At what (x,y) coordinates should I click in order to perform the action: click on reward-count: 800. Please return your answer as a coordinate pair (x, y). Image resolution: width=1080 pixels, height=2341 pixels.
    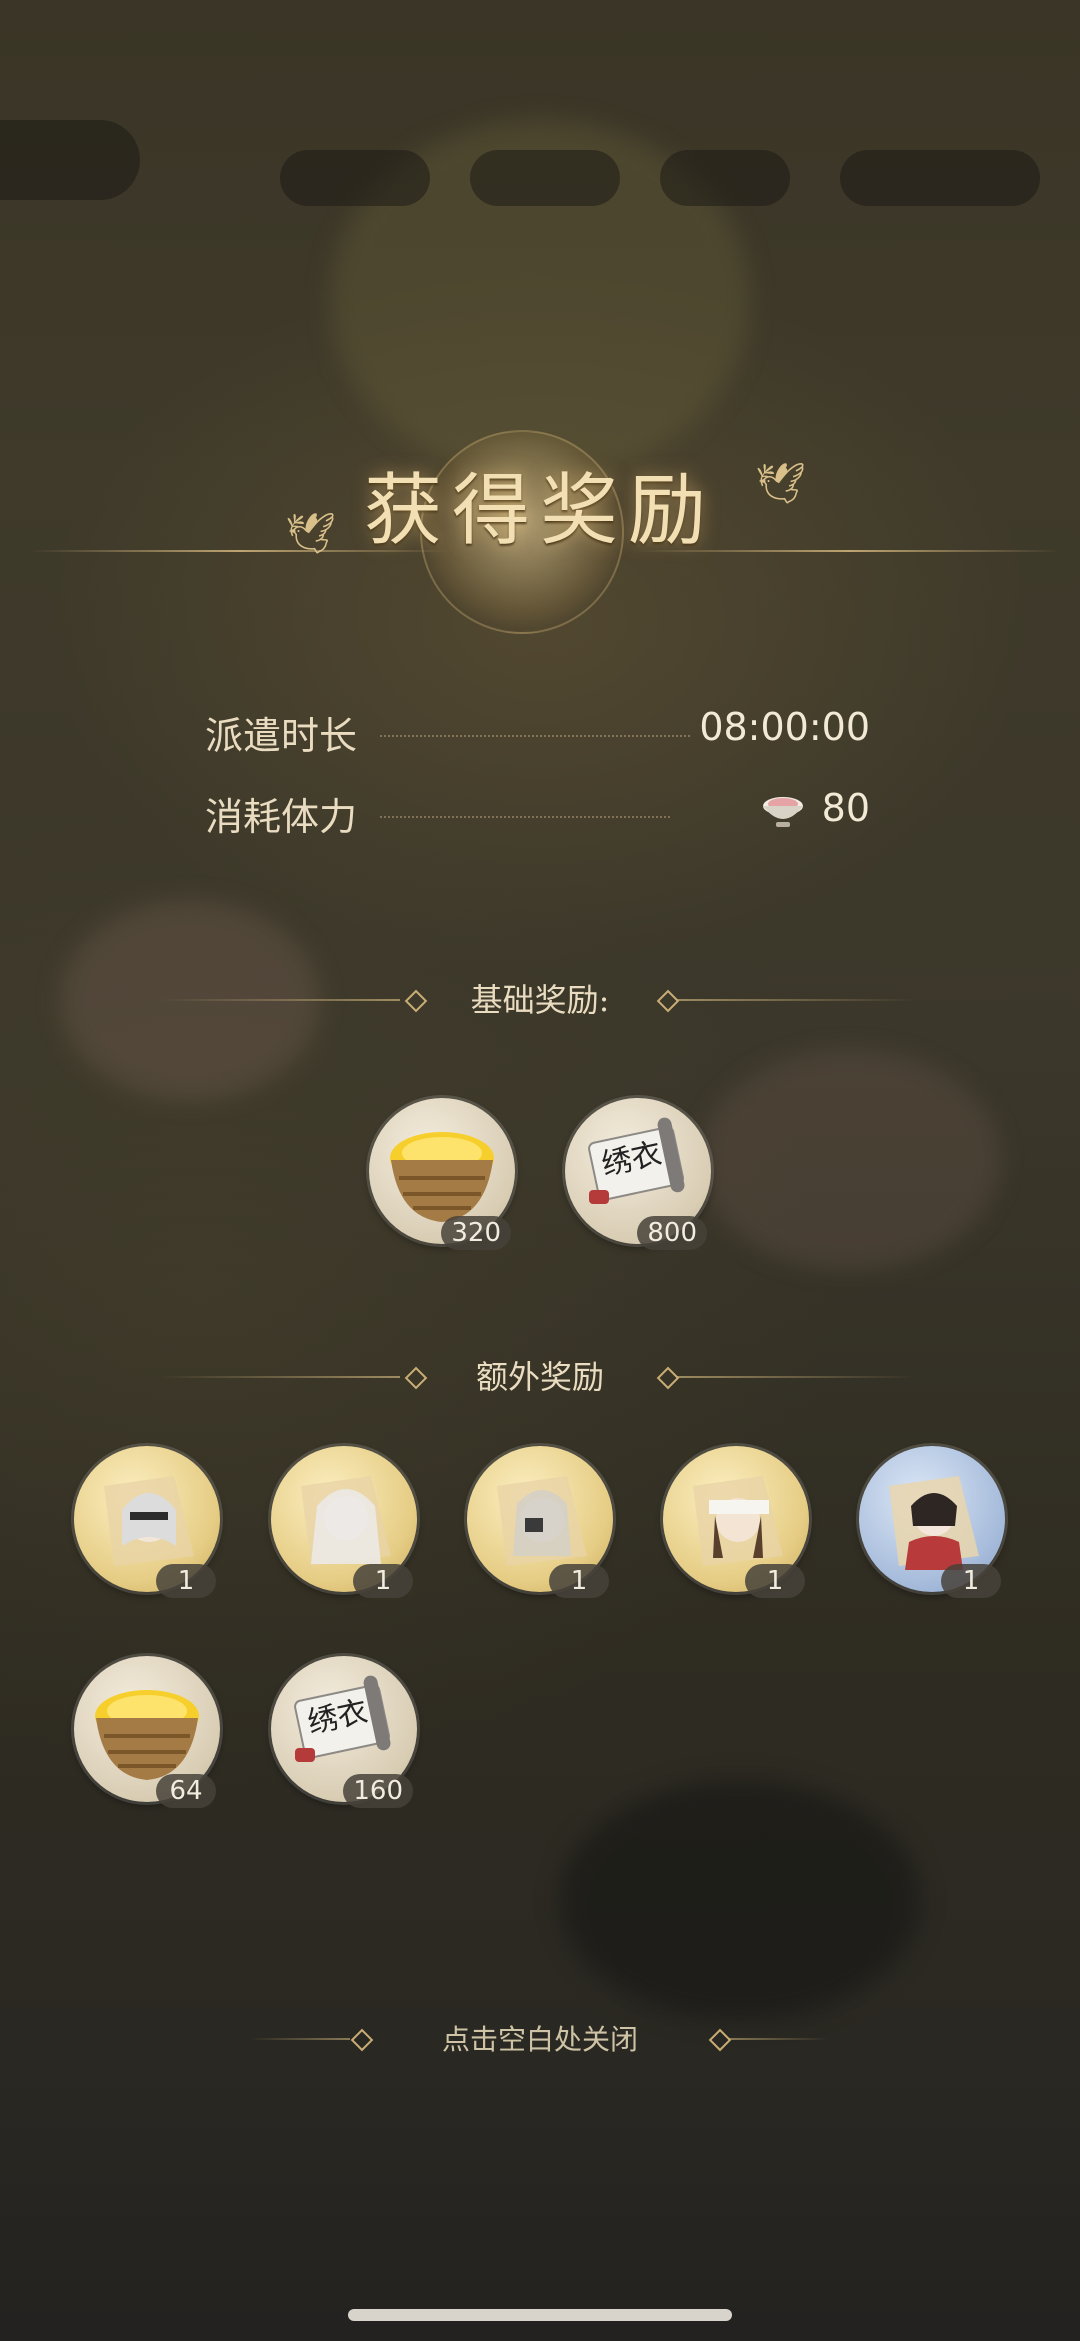
    Looking at the image, I should click on (672, 1233).